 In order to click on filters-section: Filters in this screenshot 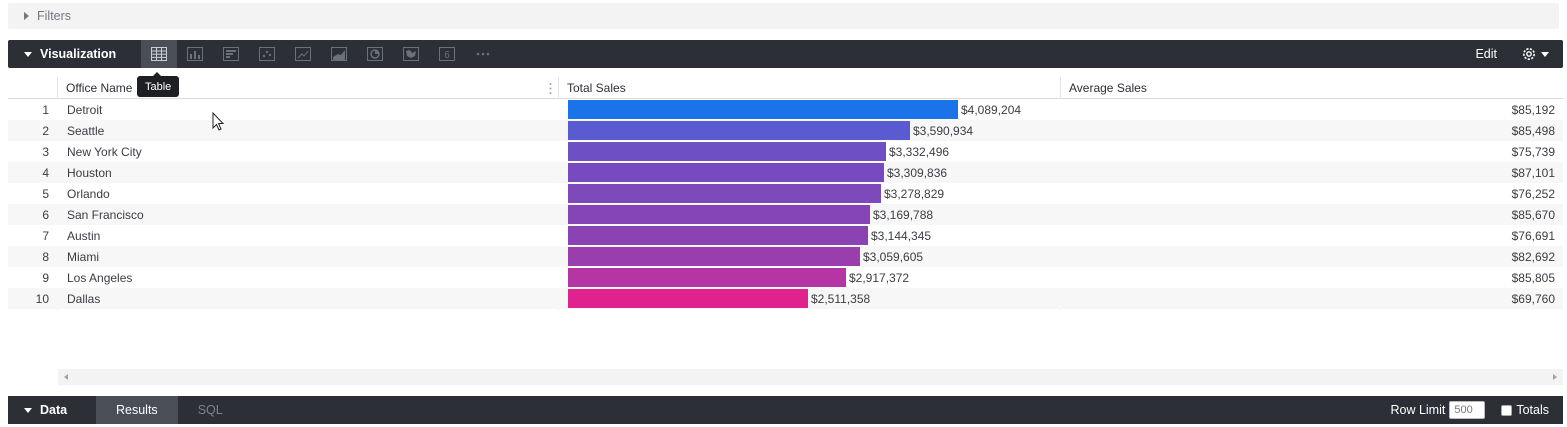, I will do `click(783, 16)`.